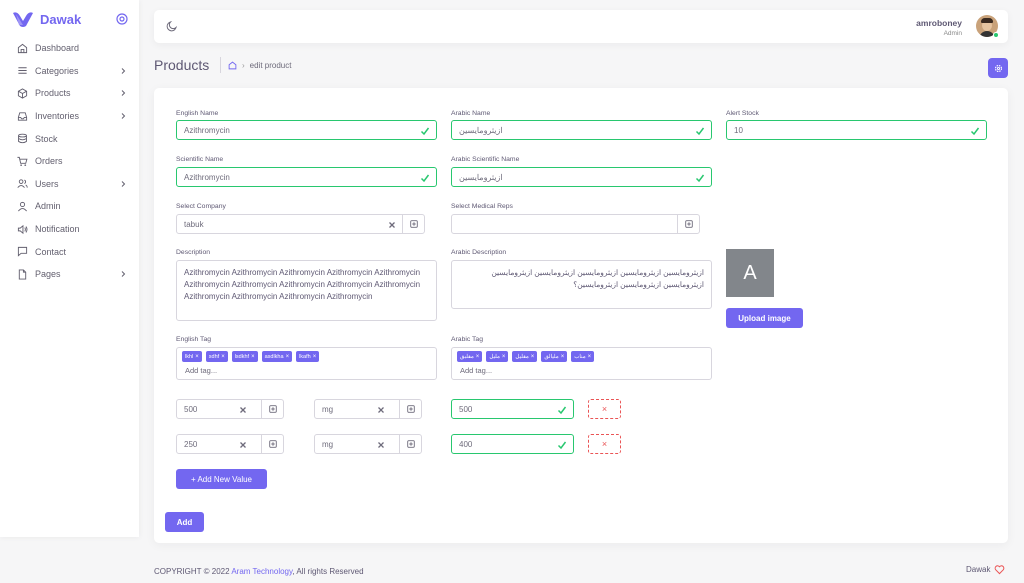  I want to click on company-label: Select Company, so click(201, 206).